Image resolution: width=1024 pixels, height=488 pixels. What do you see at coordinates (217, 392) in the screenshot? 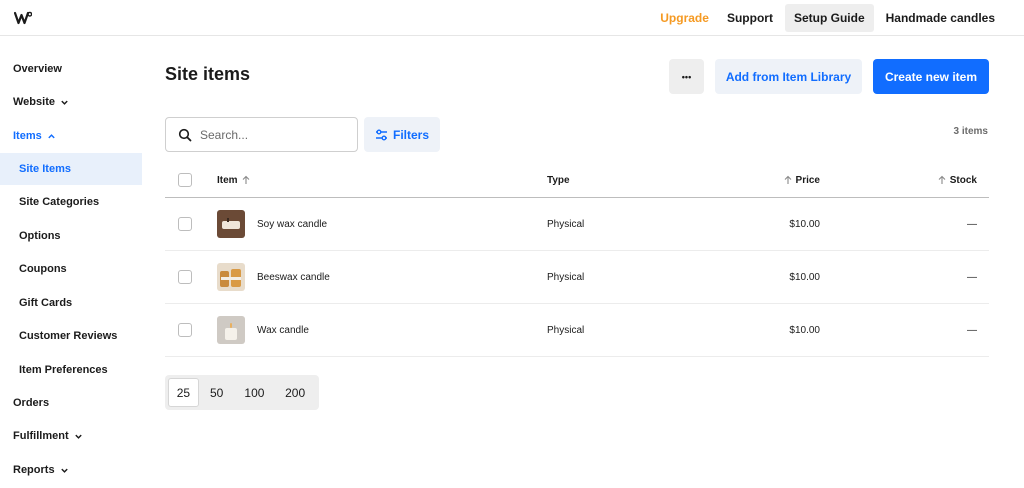
I see `page-size-50: 50` at bounding box center [217, 392].